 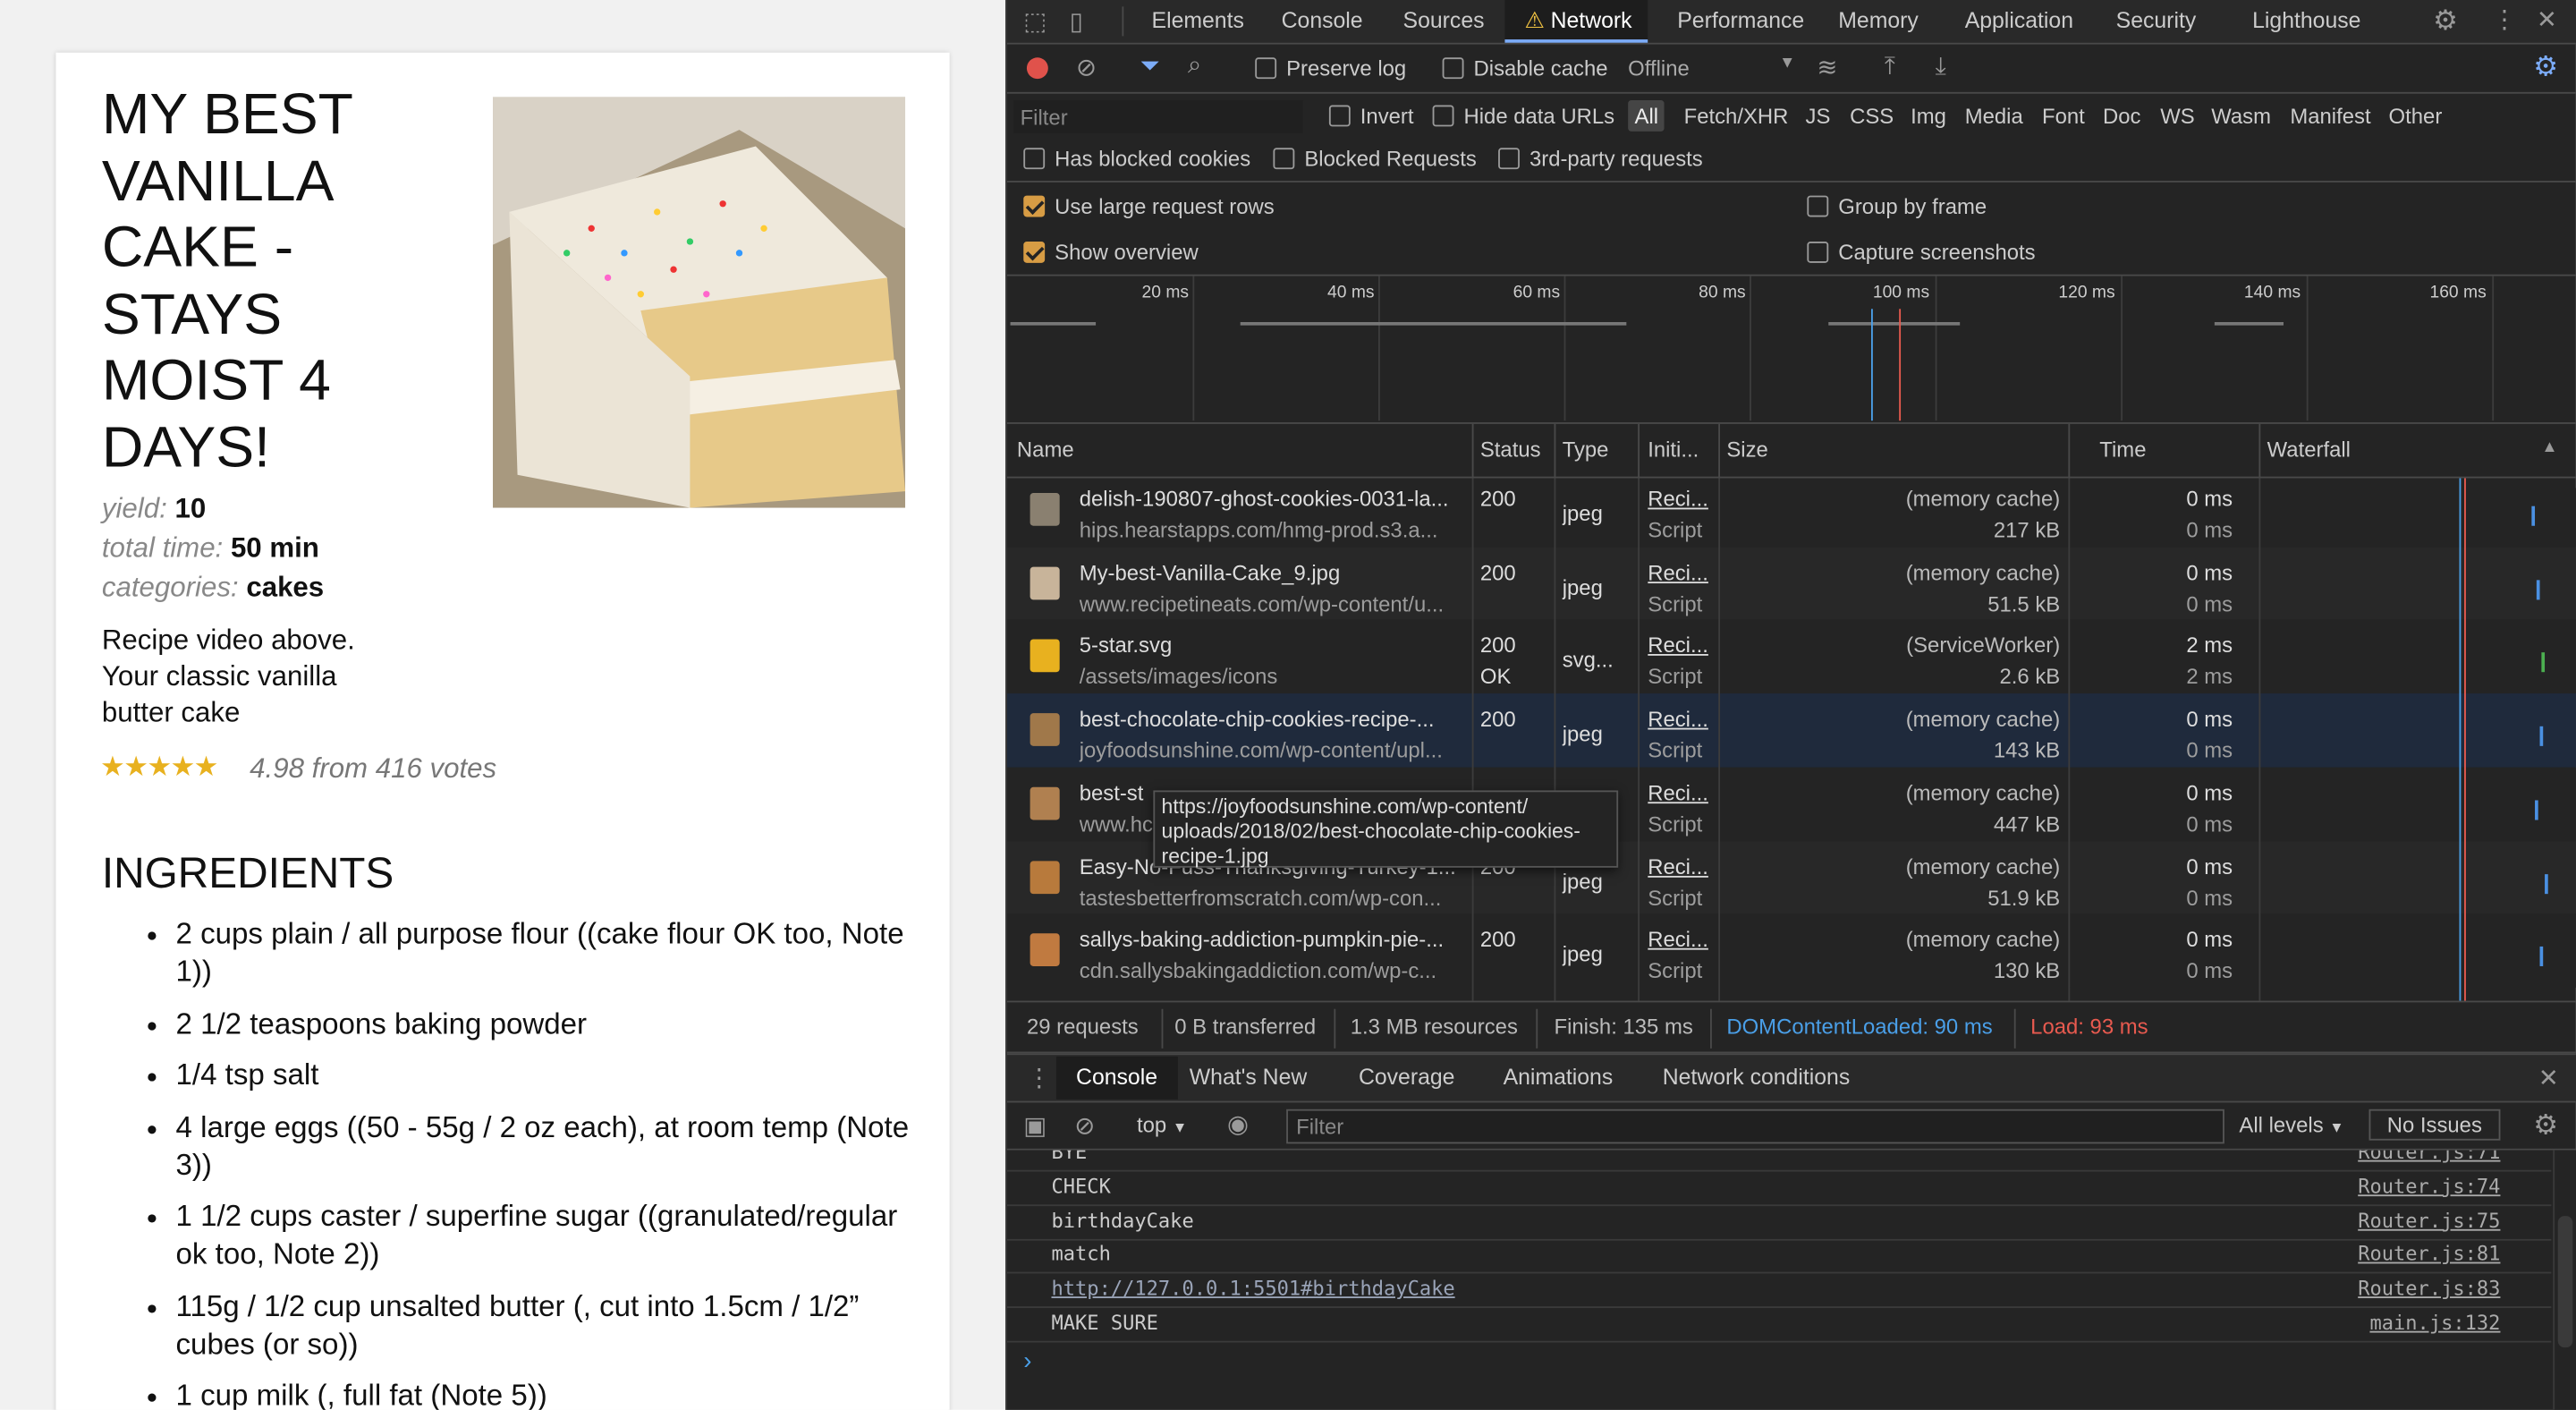 What do you see at coordinates (2177, 117) in the screenshot?
I see `filter-type-ws: WS` at bounding box center [2177, 117].